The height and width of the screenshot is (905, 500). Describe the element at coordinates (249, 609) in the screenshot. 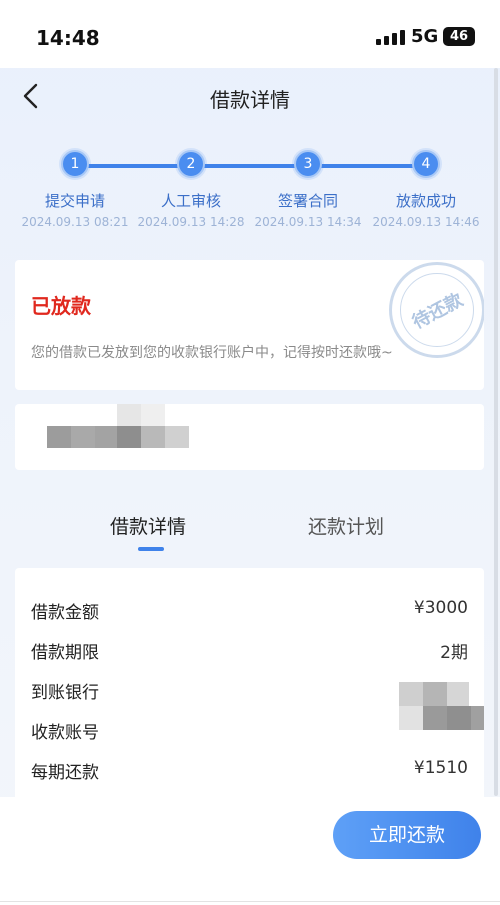

I see `detail-row-amount: 借款金额 ¥3000` at that location.